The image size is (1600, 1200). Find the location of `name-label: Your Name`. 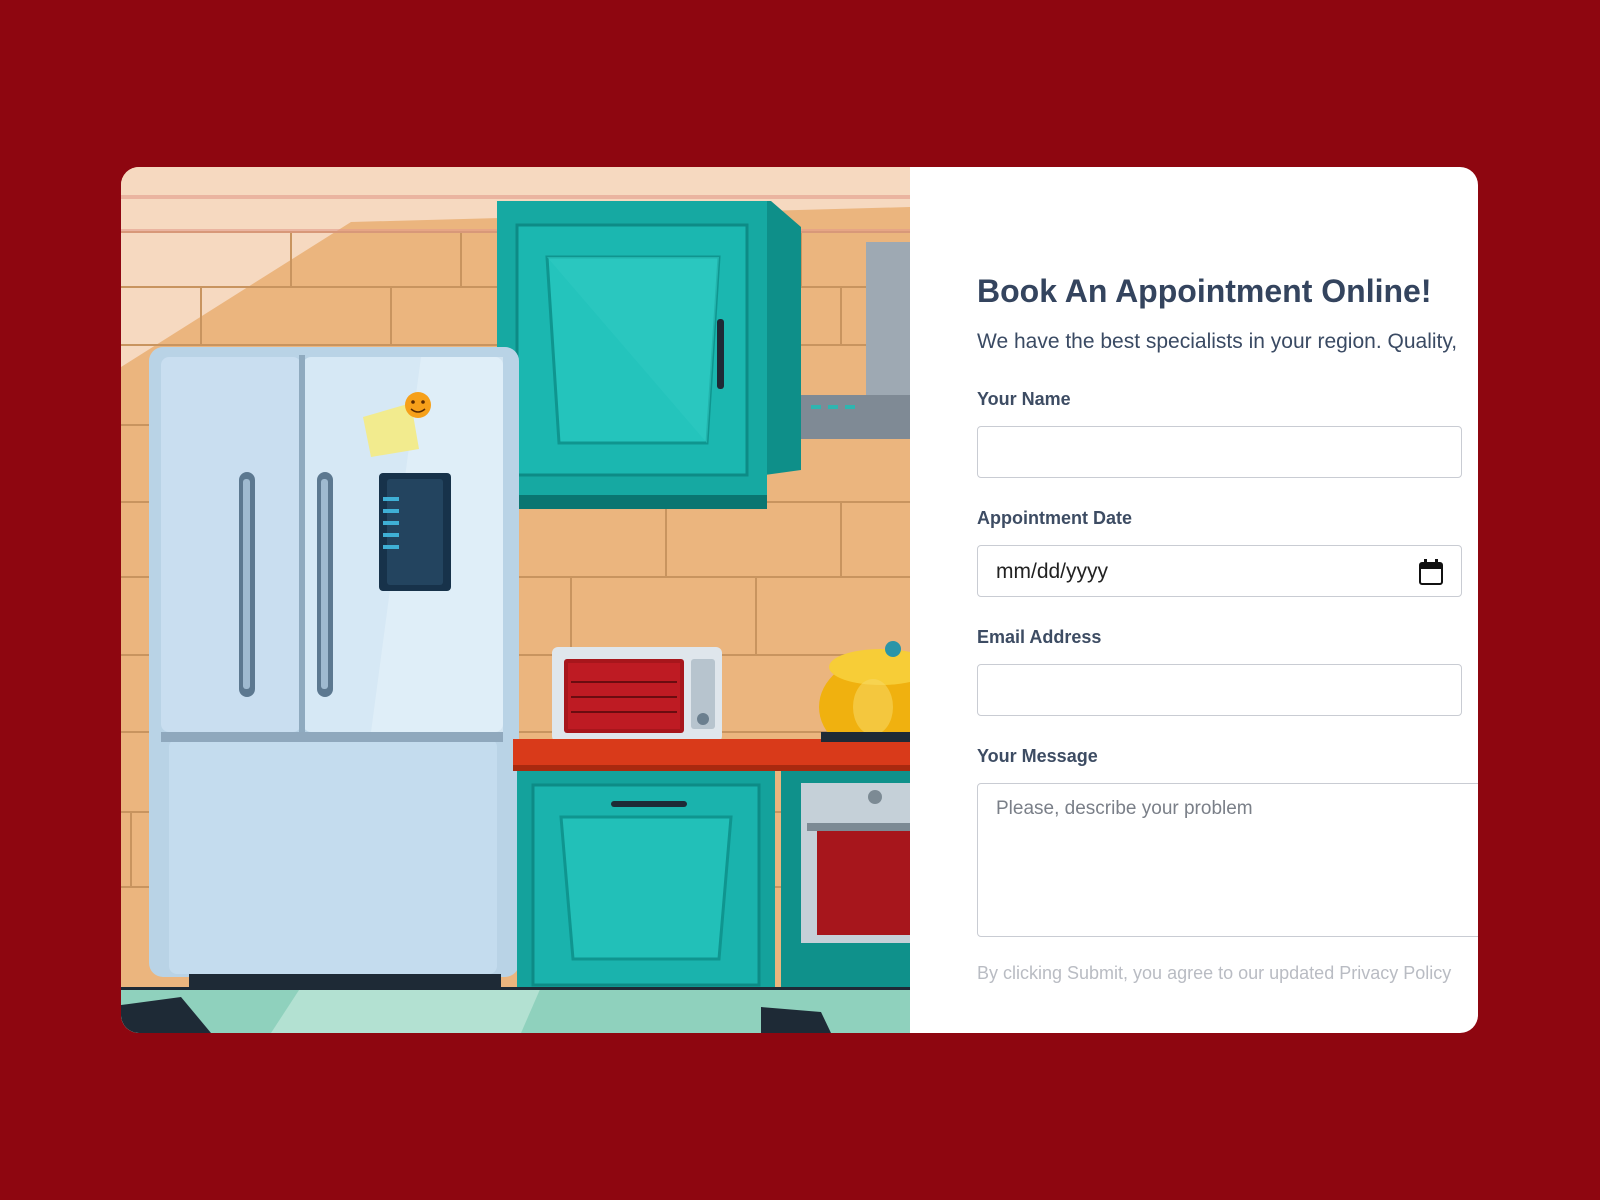

name-label: Your Name is located at coordinates (1024, 399).